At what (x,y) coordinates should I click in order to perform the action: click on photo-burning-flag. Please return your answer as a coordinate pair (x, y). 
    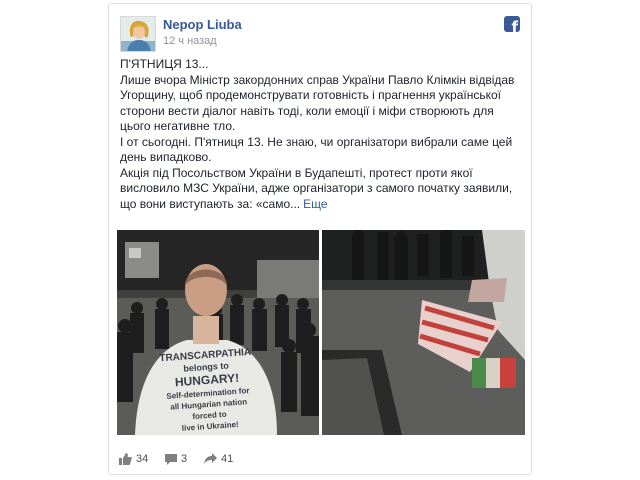
    Looking at the image, I should click on (423, 332).